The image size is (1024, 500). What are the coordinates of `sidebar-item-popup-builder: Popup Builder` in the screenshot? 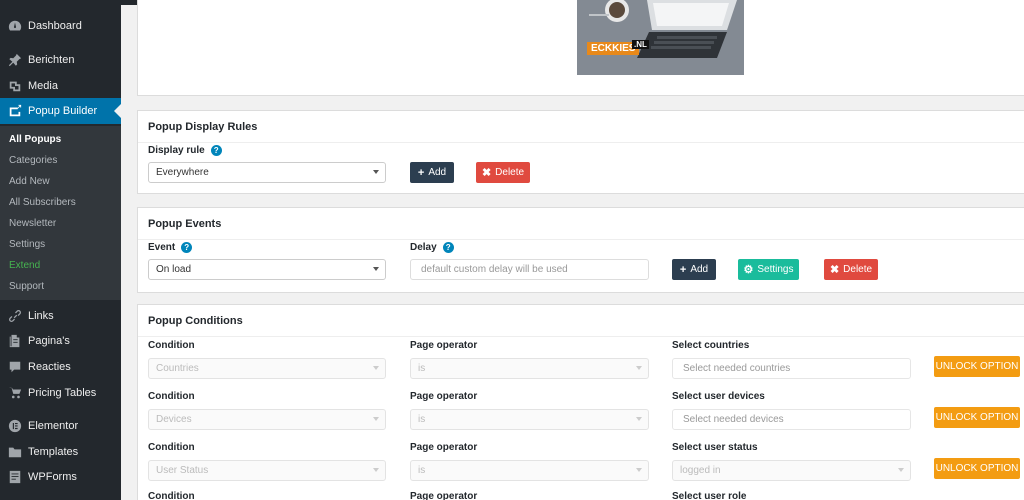 It's located at (60, 111).